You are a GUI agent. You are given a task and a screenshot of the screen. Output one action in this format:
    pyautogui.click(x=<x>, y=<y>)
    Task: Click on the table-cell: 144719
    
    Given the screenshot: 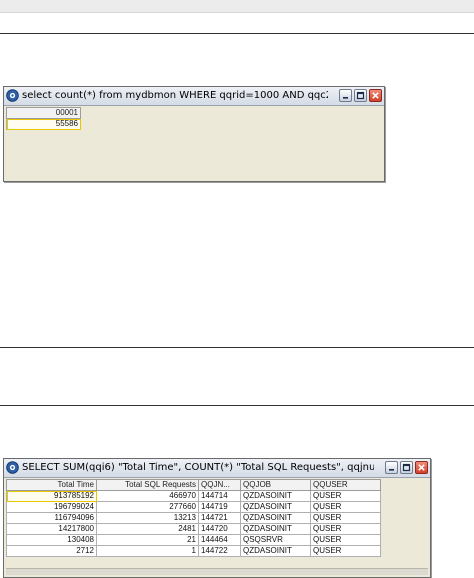 What is the action you would take?
    pyautogui.click(x=219, y=507)
    